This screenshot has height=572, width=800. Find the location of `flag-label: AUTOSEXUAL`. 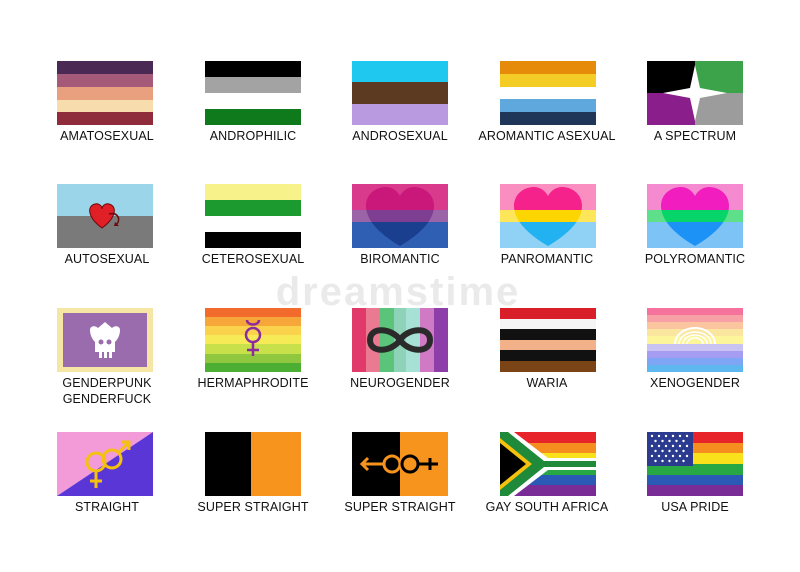

flag-label: AUTOSEXUAL is located at coordinates (107, 259).